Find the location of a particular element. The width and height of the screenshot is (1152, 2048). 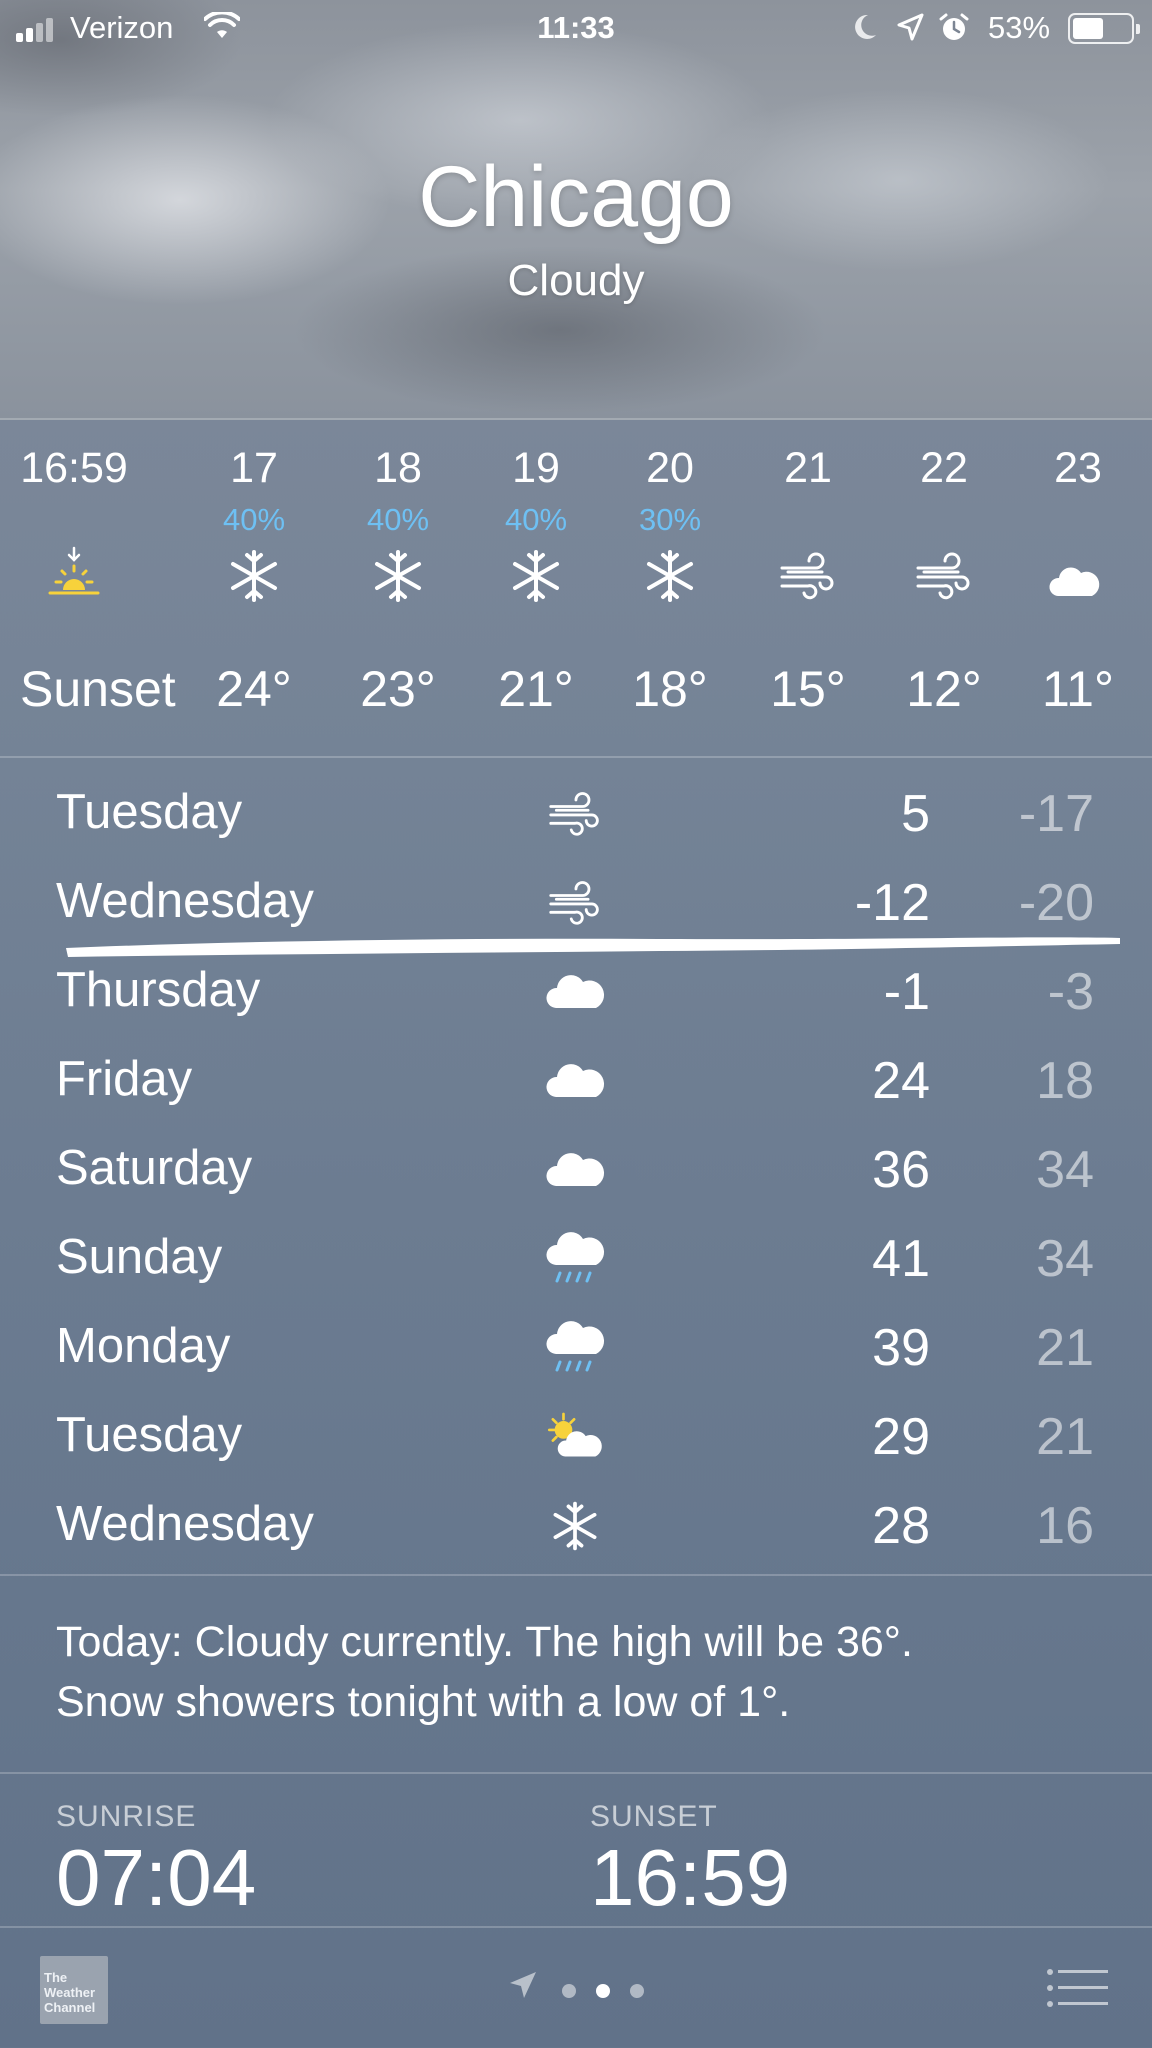

day-name: Friday is located at coordinates (124, 1079).